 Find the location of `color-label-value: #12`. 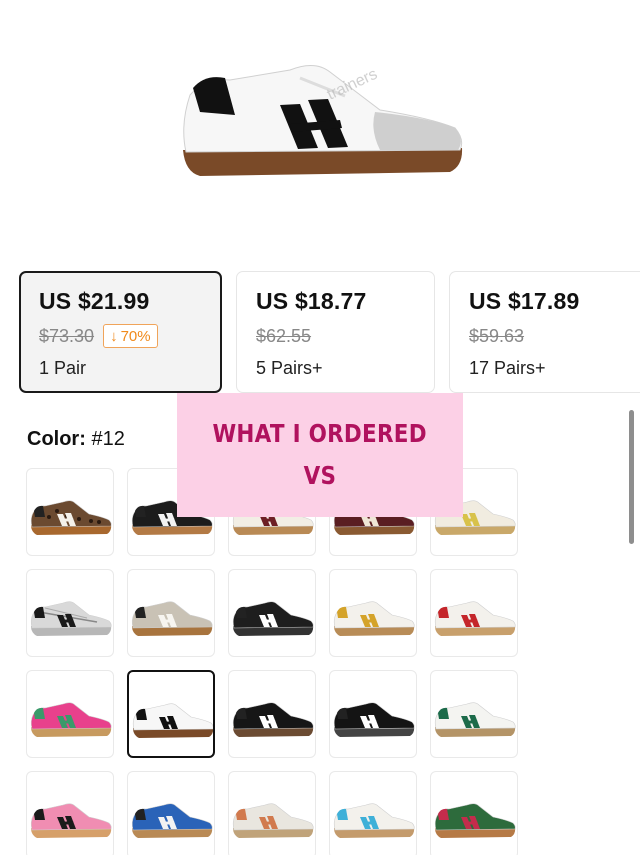

color-label-value: #12 is located at coordinates (108, 439).